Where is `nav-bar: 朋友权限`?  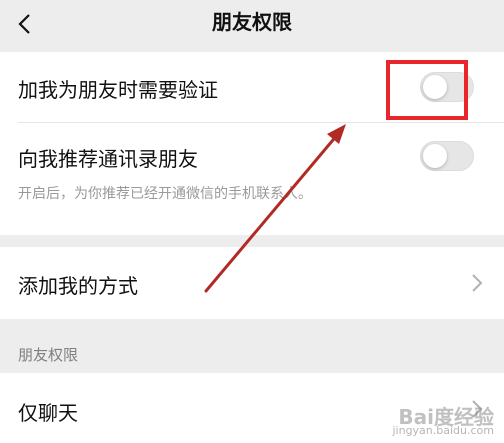 nav-bar: 朋友权限 is located at coordinates (252, 24).